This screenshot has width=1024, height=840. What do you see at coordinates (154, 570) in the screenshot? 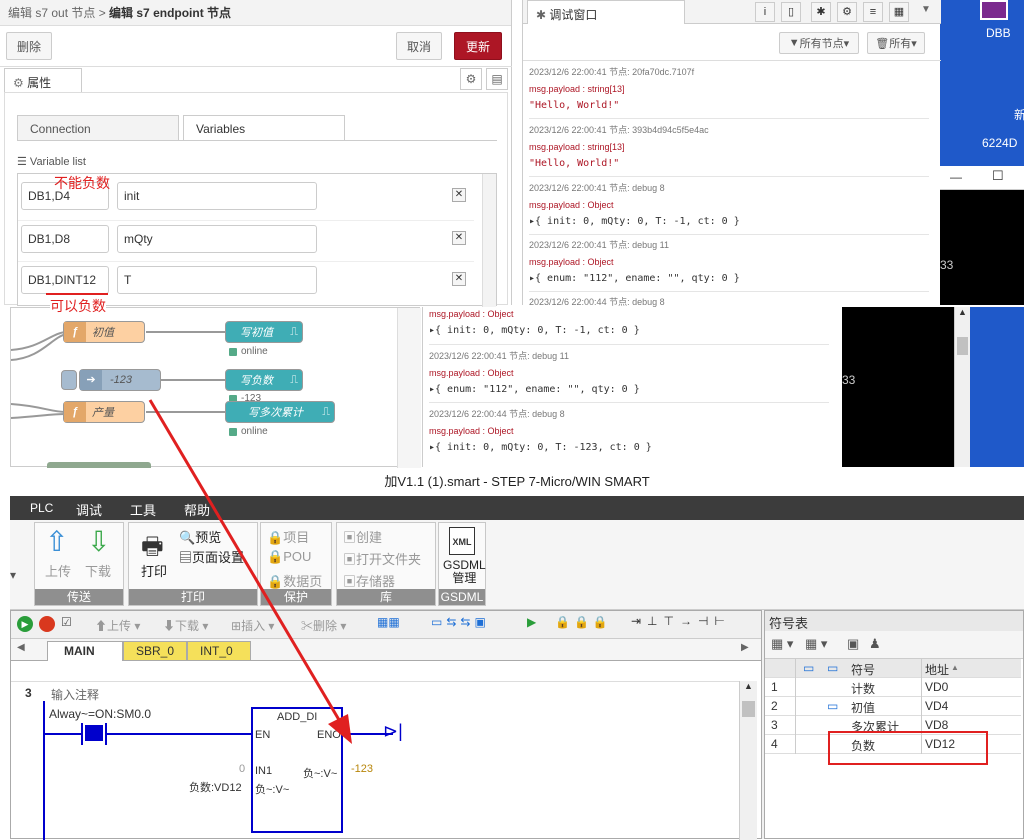
I see `print-button: 打印` at bounding box center [154, 570].